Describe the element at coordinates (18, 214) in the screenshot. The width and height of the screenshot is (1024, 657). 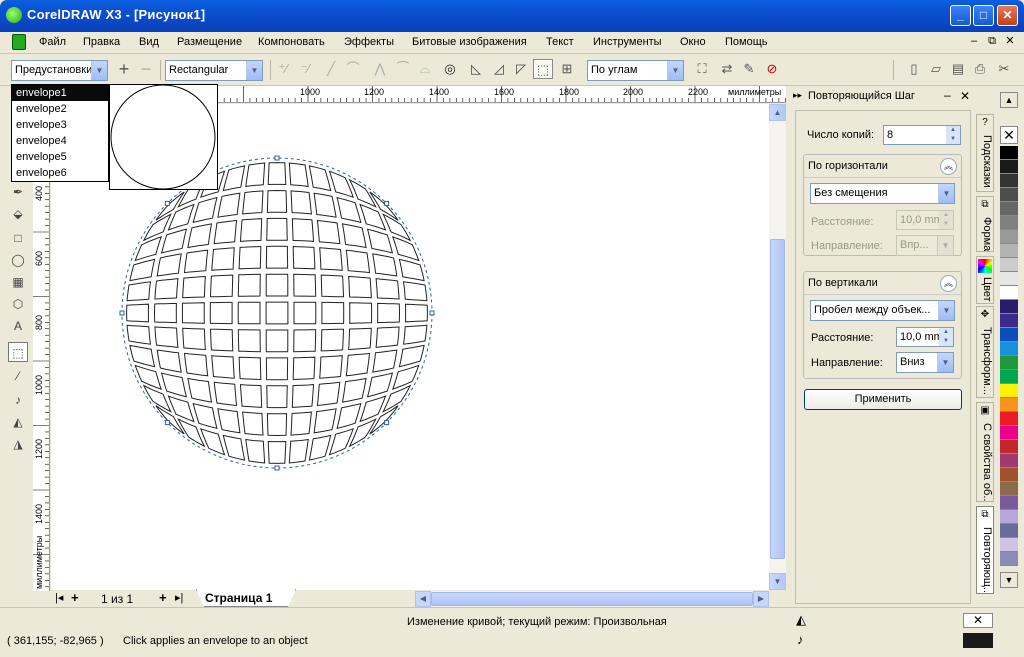
I see `smart-fill-icon: ⬙` at that location.